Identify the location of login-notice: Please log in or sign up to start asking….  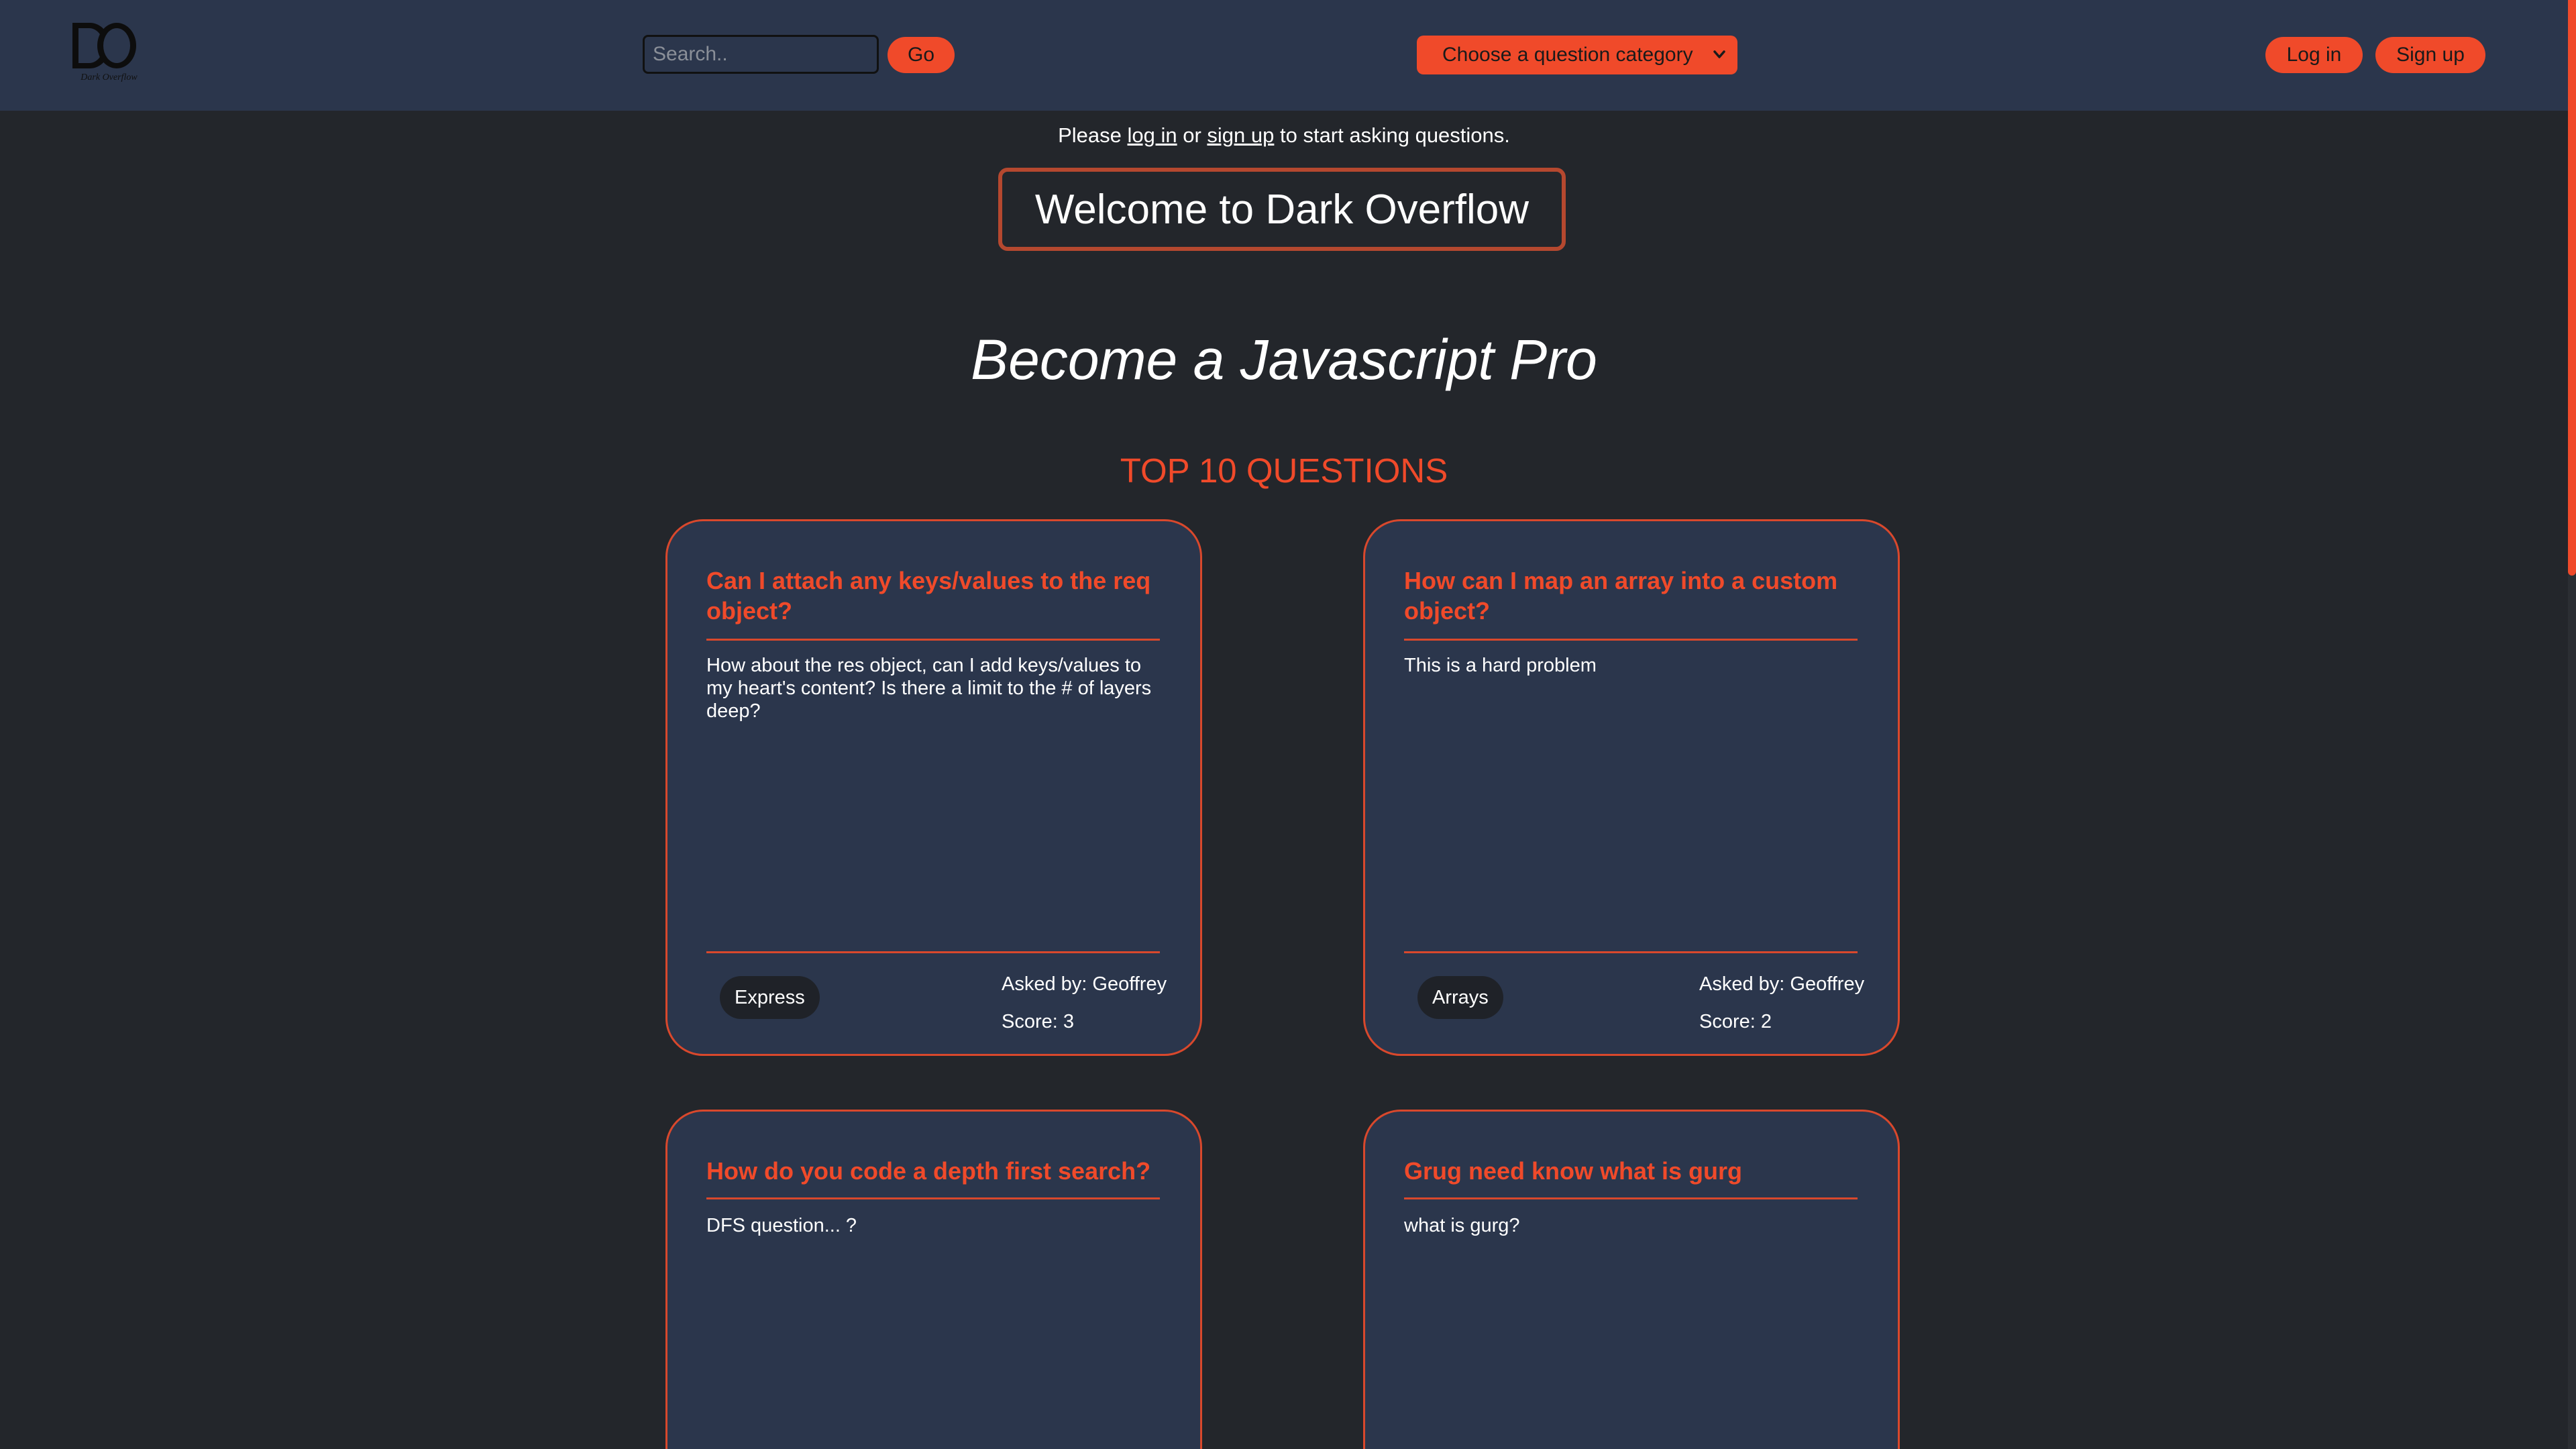
(1284, 135).